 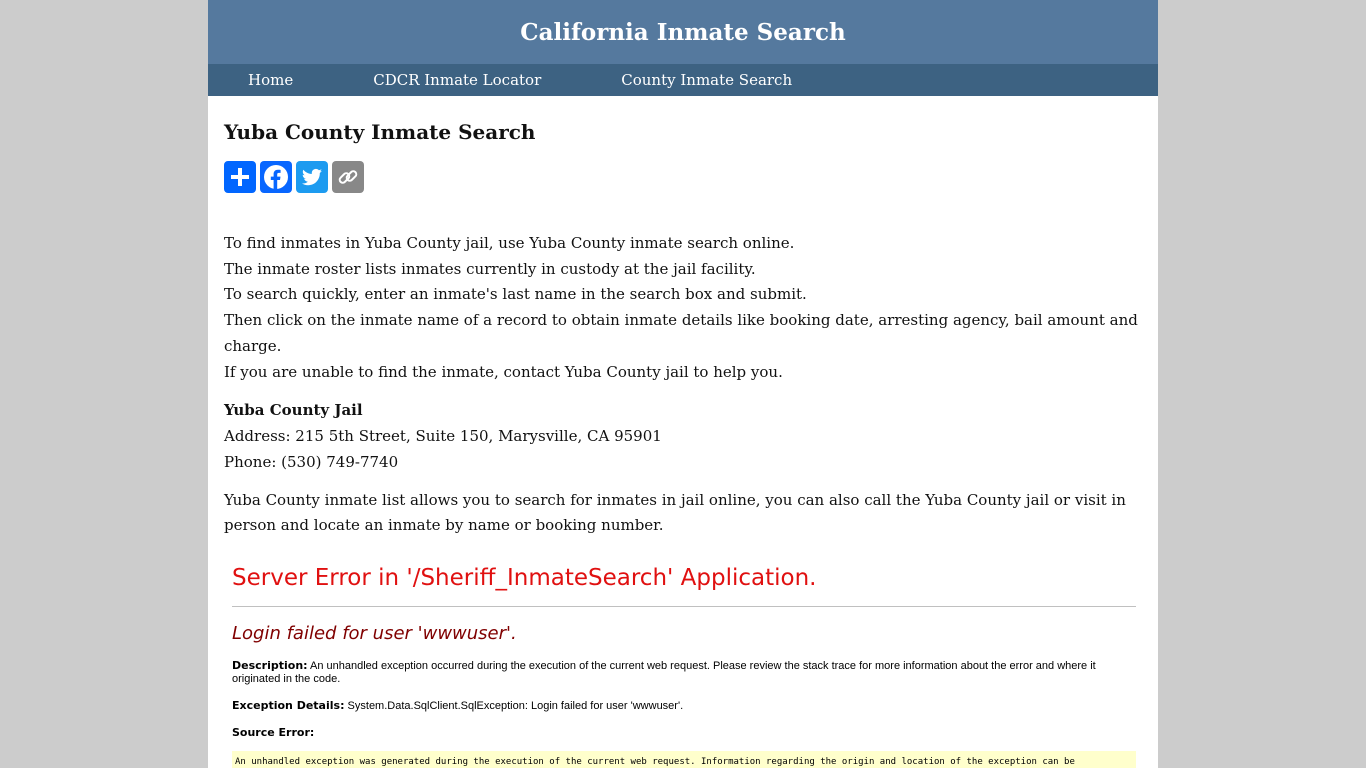 What do you see at coordinates (457, 80) in the screenshot?
I see `nav-cdcr-inmate-locator-link: CDCR Inmate Locator` at bounding box center [457, 80].